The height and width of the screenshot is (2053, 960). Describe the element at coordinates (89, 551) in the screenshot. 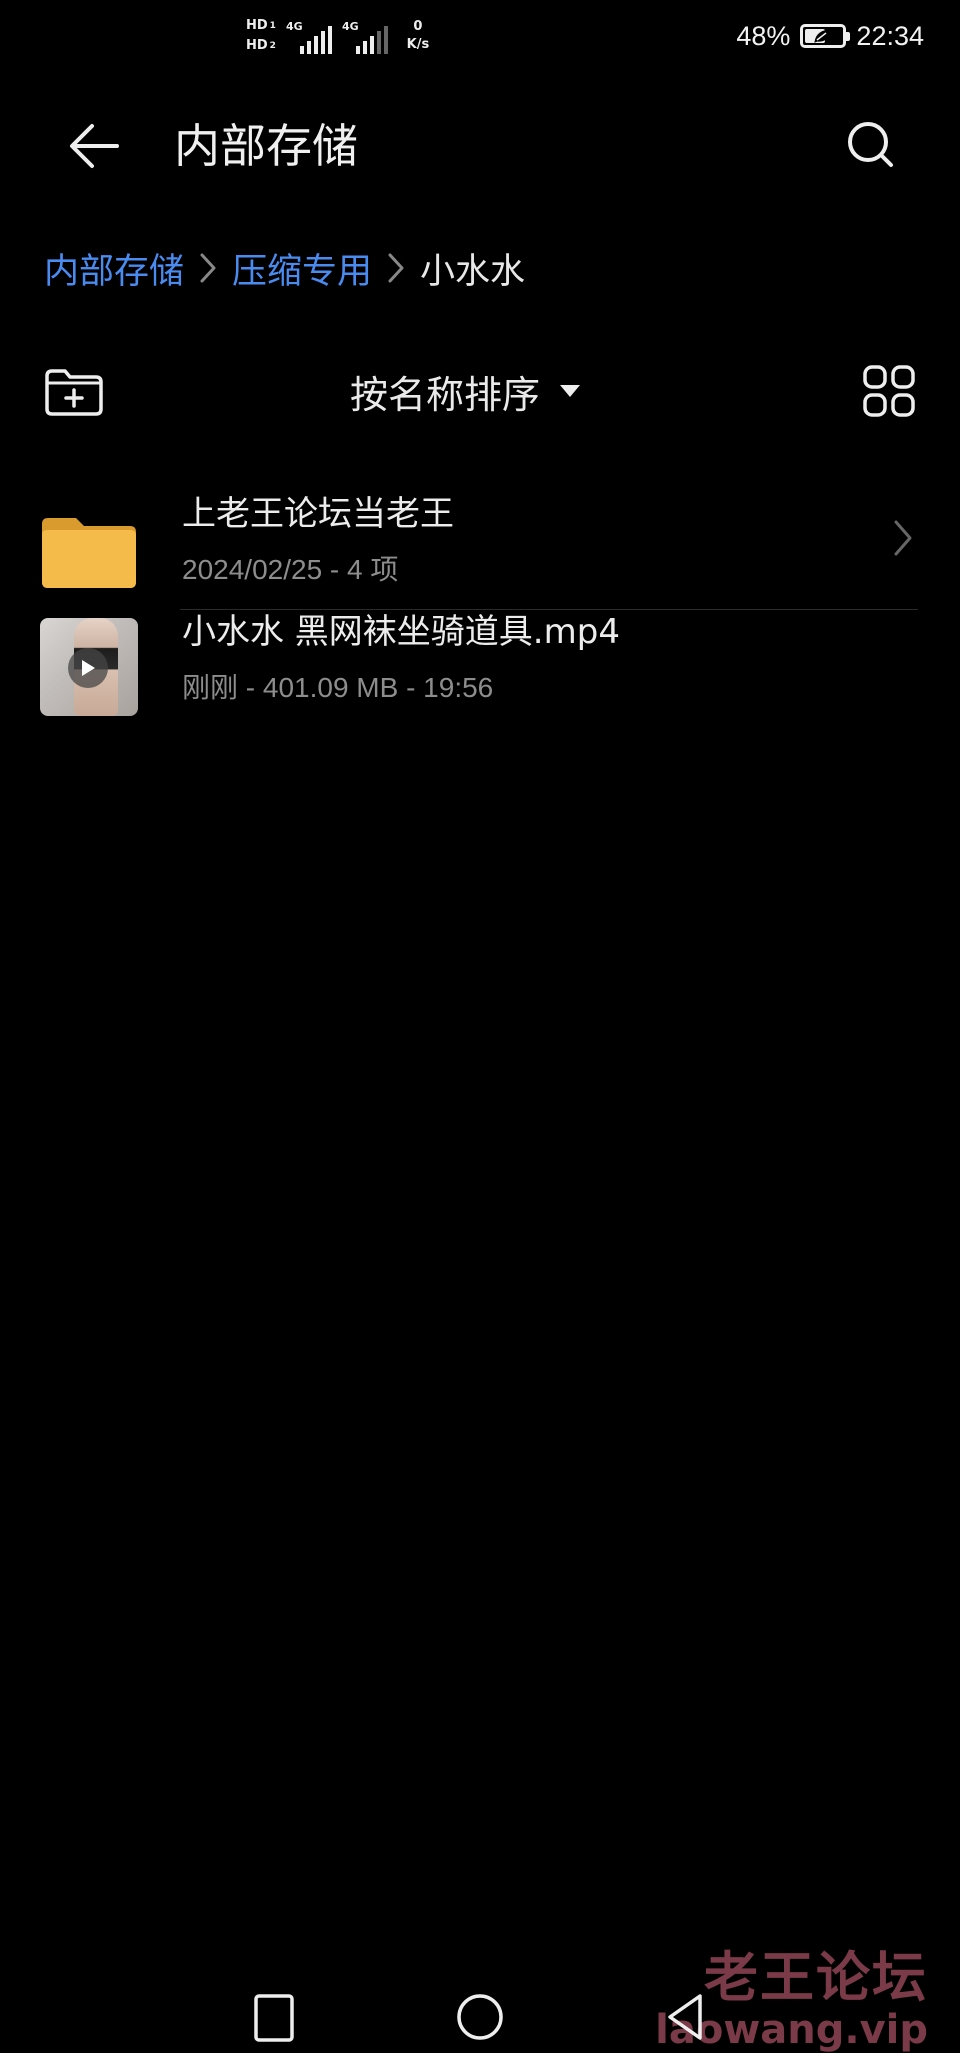

I see `folder-icon` at that location.